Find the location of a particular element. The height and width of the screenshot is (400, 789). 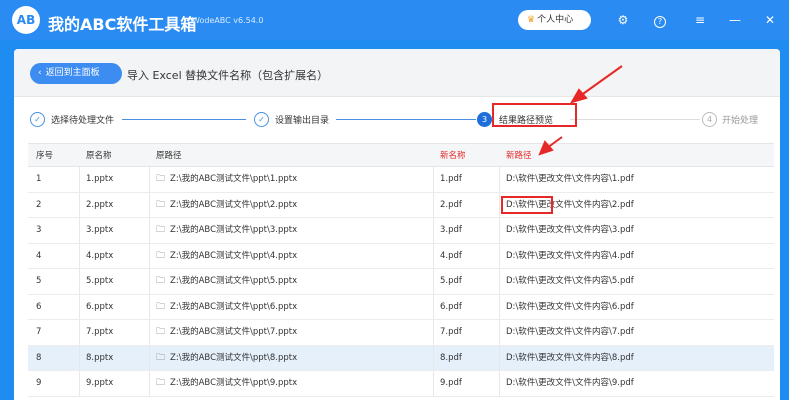

gear-icon: ⚙ is located at coordinates (623, 20).